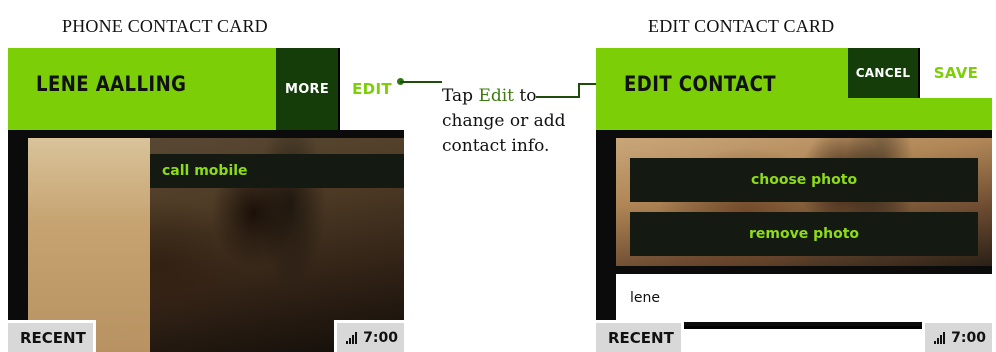 The height and width of the screenshot is (352, 996). I want to click on edit-callout-highlight: Edit, so click(496, 96).